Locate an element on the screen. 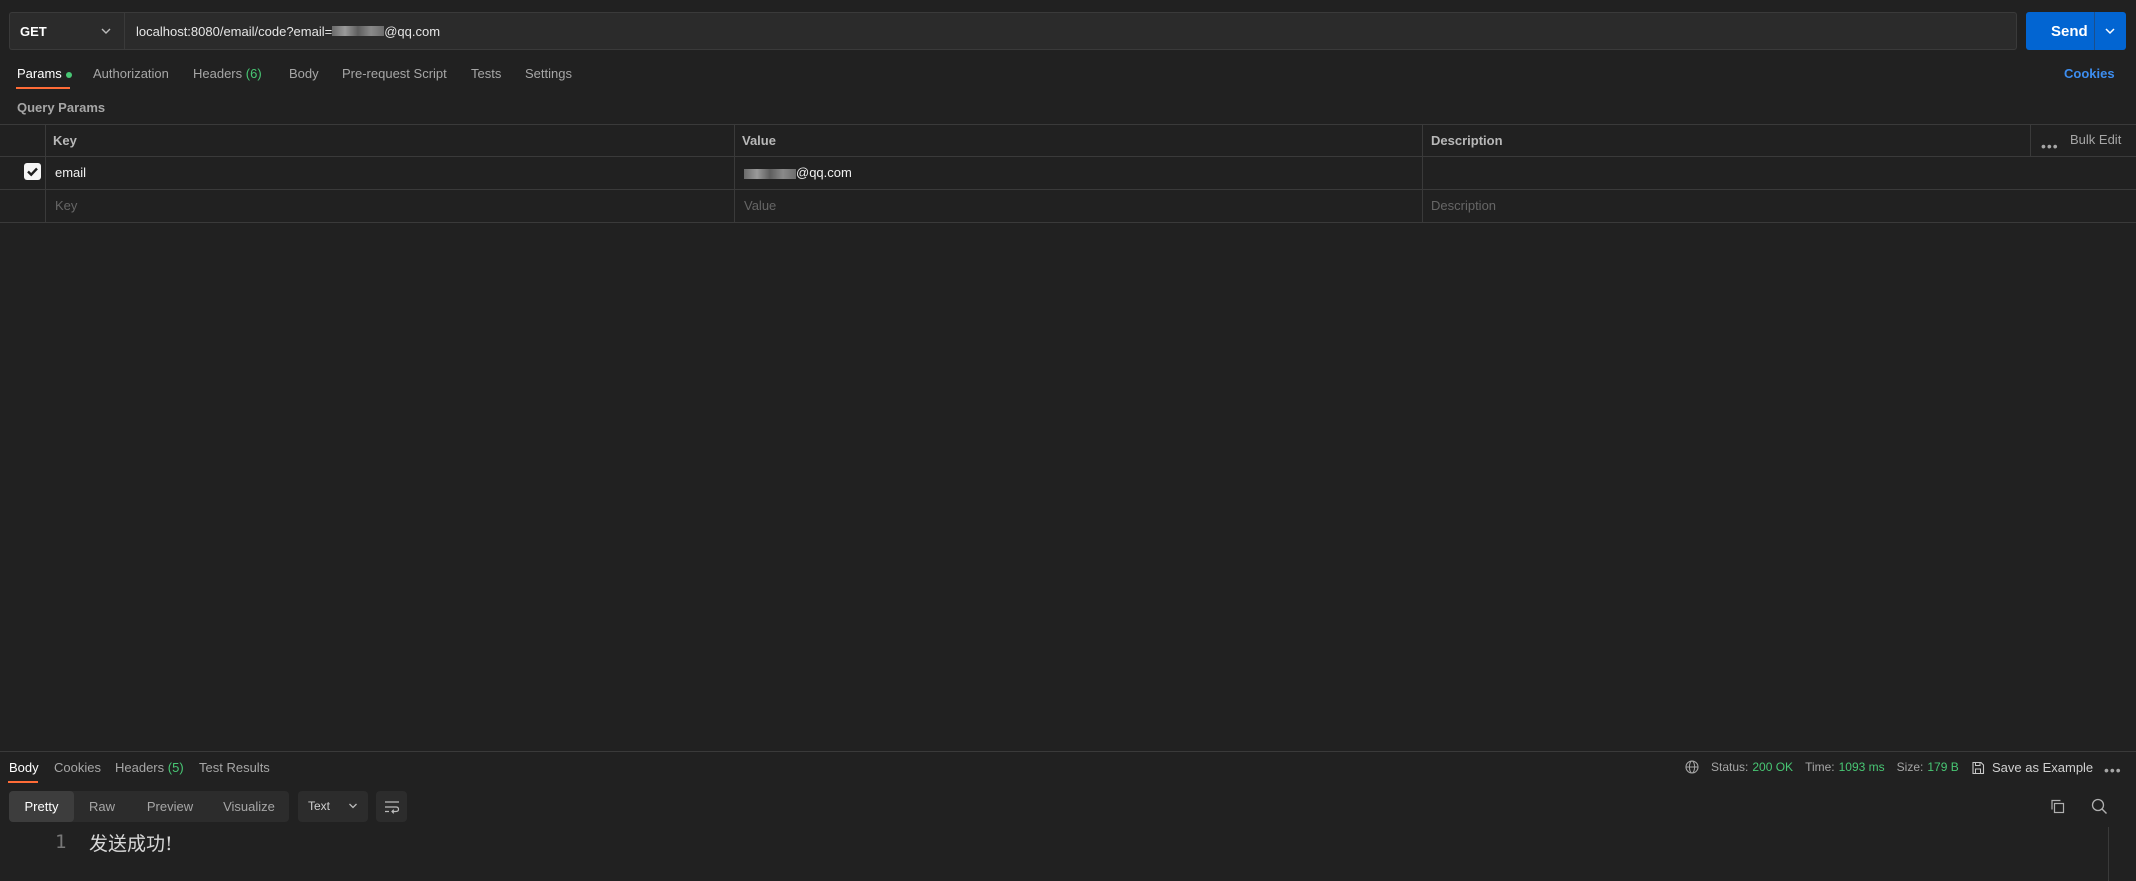 This screenshot has height=881, width=2136. tab-params-label: Params is located at coordinates (39, 73).